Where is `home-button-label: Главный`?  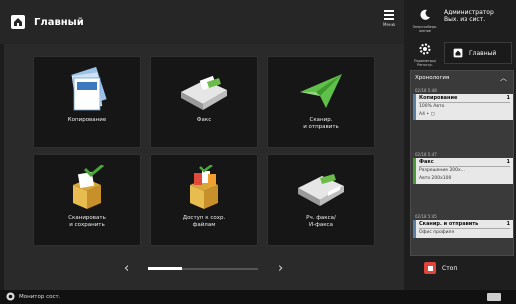 home-button-label: Главный is located at coordinates (483, 53).